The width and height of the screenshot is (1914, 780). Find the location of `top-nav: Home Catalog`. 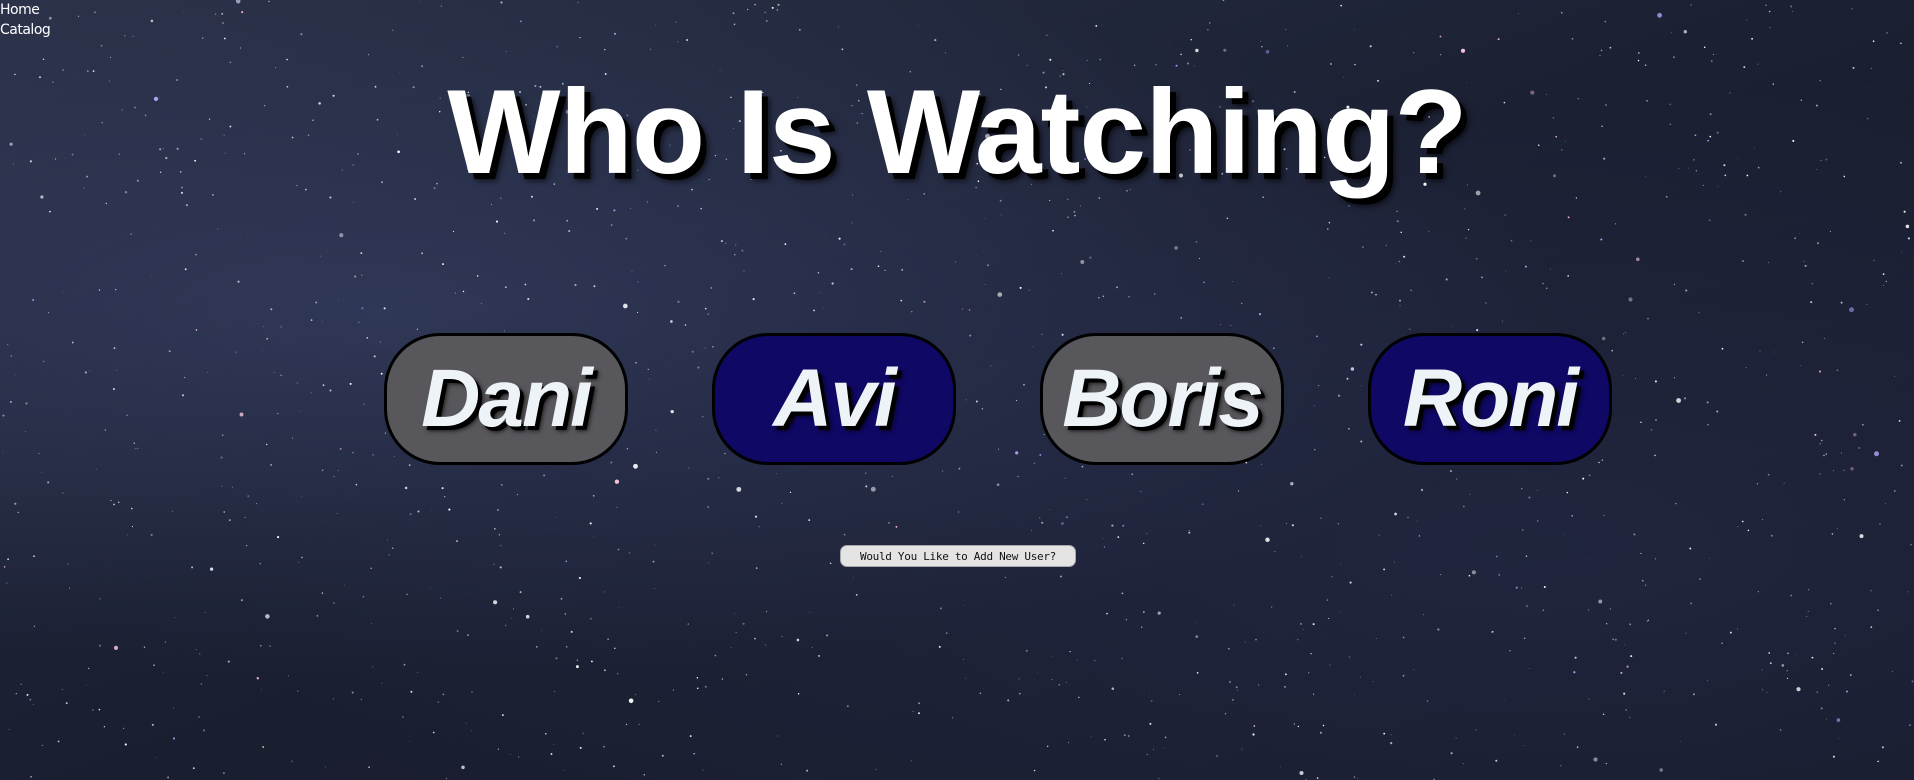

top-nav: Home Catalog is located at coordinates (25, 20).